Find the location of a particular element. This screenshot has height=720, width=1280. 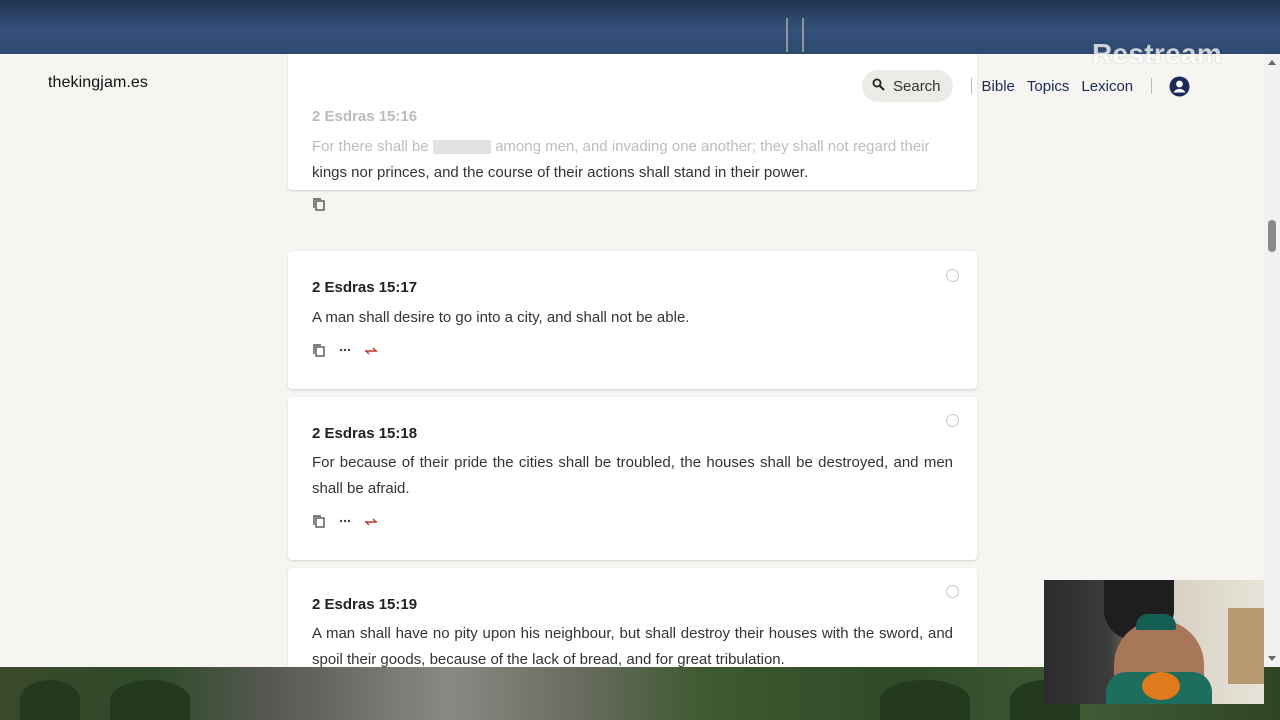

webcam-overlay is located at coordinates (1154, 642).